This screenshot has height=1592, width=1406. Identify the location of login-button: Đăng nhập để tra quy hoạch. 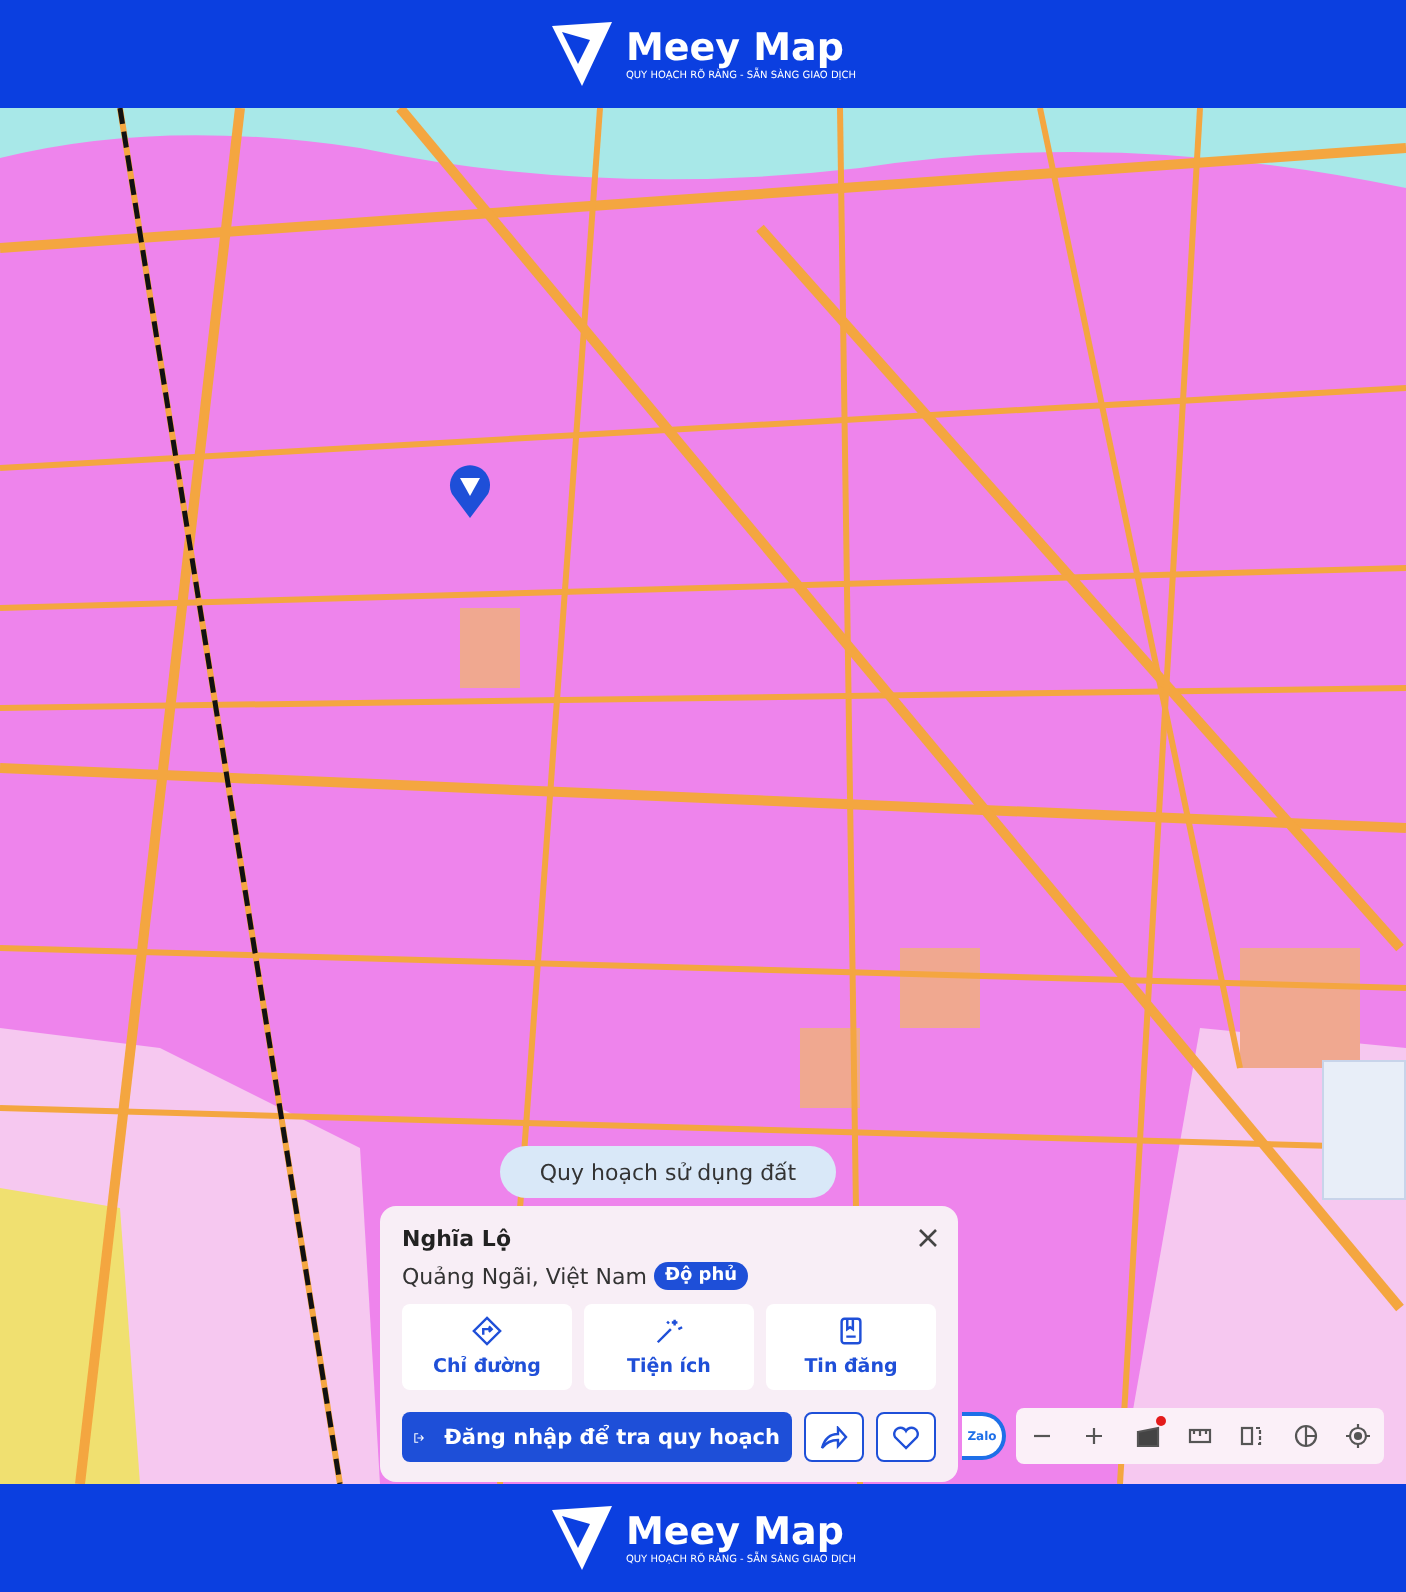
(597, 1437).